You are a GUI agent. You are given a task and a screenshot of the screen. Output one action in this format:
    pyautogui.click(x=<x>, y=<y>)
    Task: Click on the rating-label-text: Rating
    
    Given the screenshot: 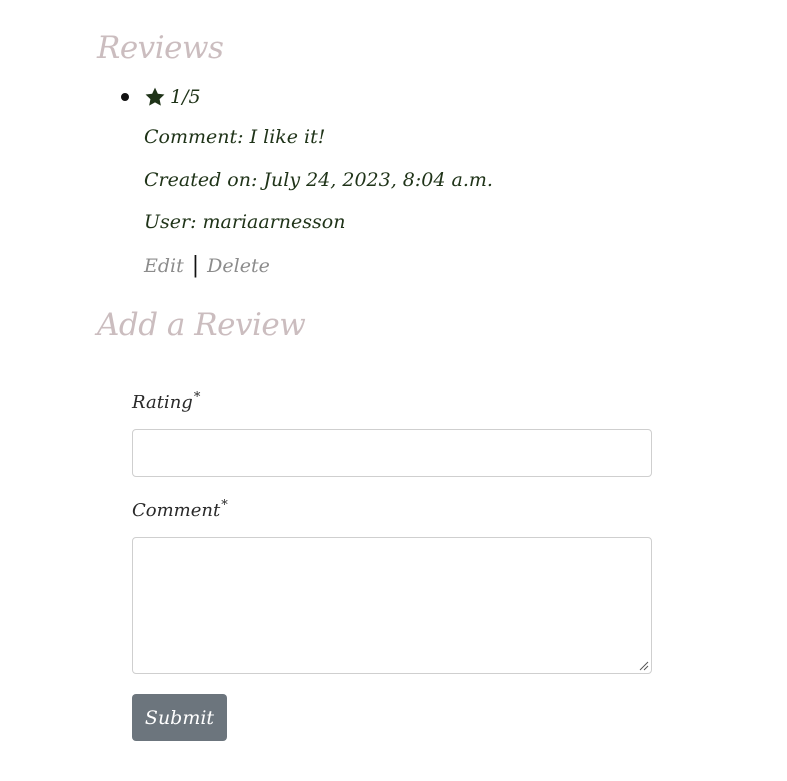 What is the action you would take?
    pyautogui.click(x=162, y=402)
    